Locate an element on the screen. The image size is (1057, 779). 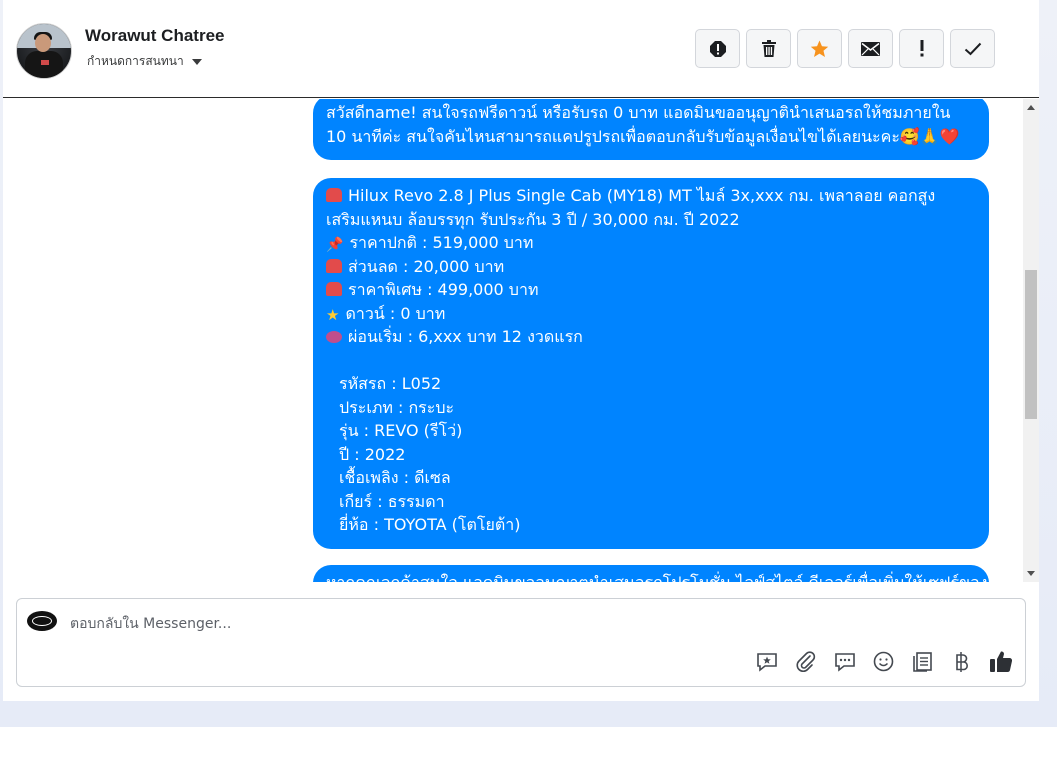
caret-down-icon is located at coordinates (196, 61).